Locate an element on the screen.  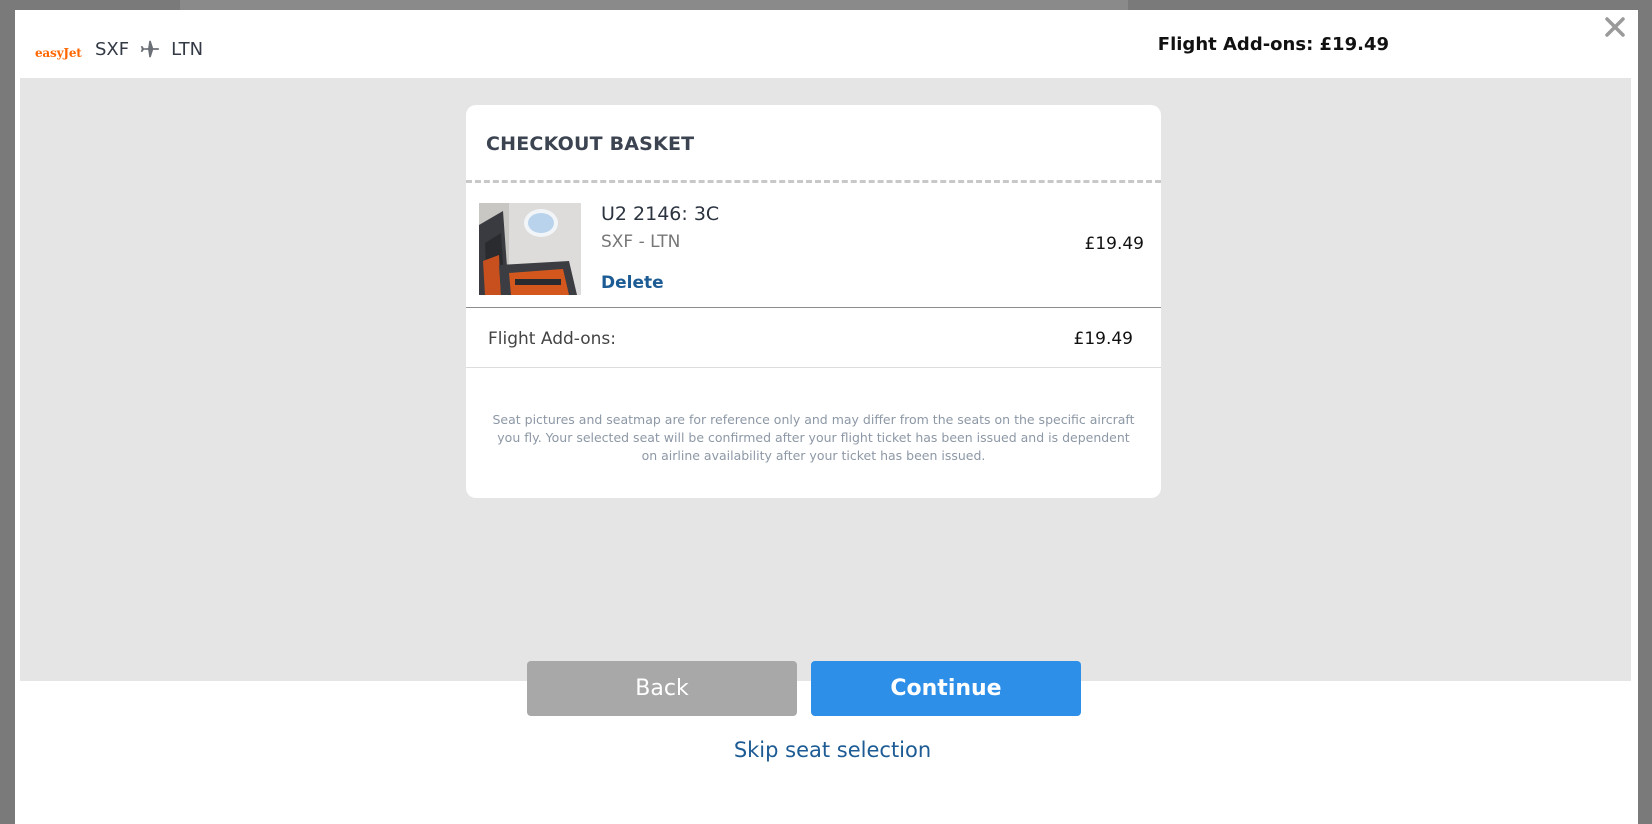
skip-seat-selection-link: Skip seat selection is located at coordinates (826, 750).